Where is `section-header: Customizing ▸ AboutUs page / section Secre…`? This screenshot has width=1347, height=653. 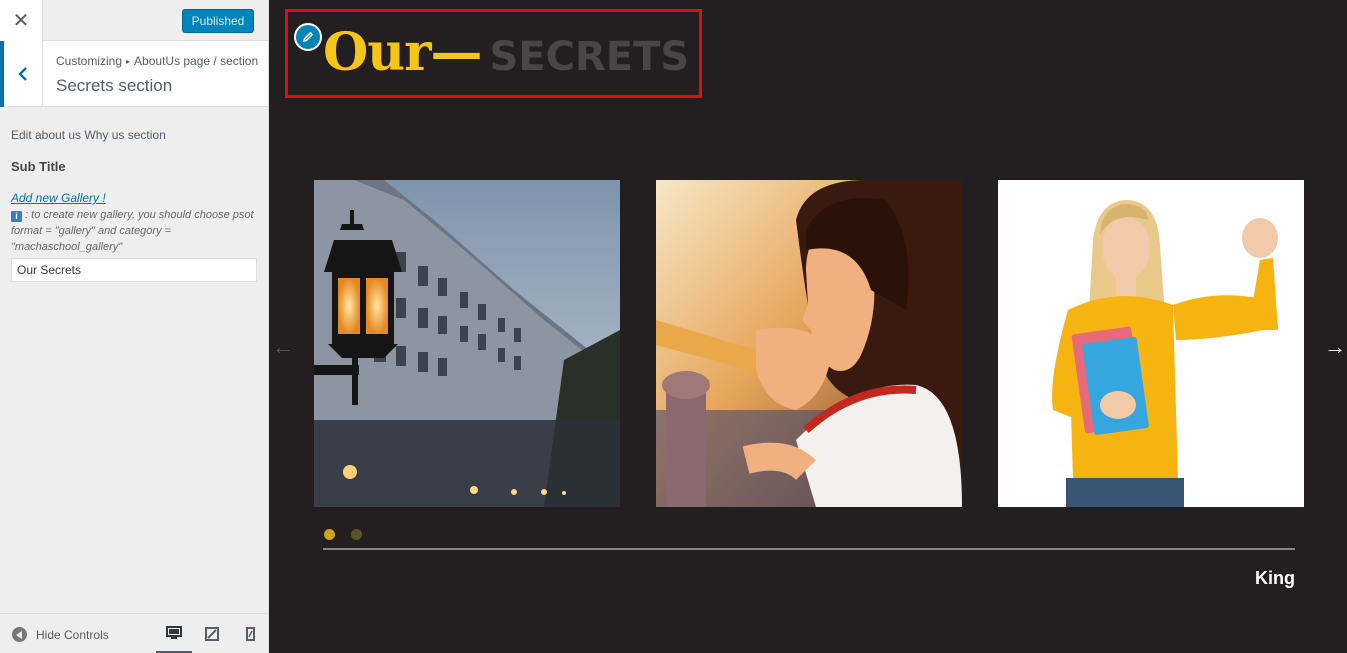 section-header: Customizing ▸ AboutUs page / section Secre… is located at coordinates (134, 74).